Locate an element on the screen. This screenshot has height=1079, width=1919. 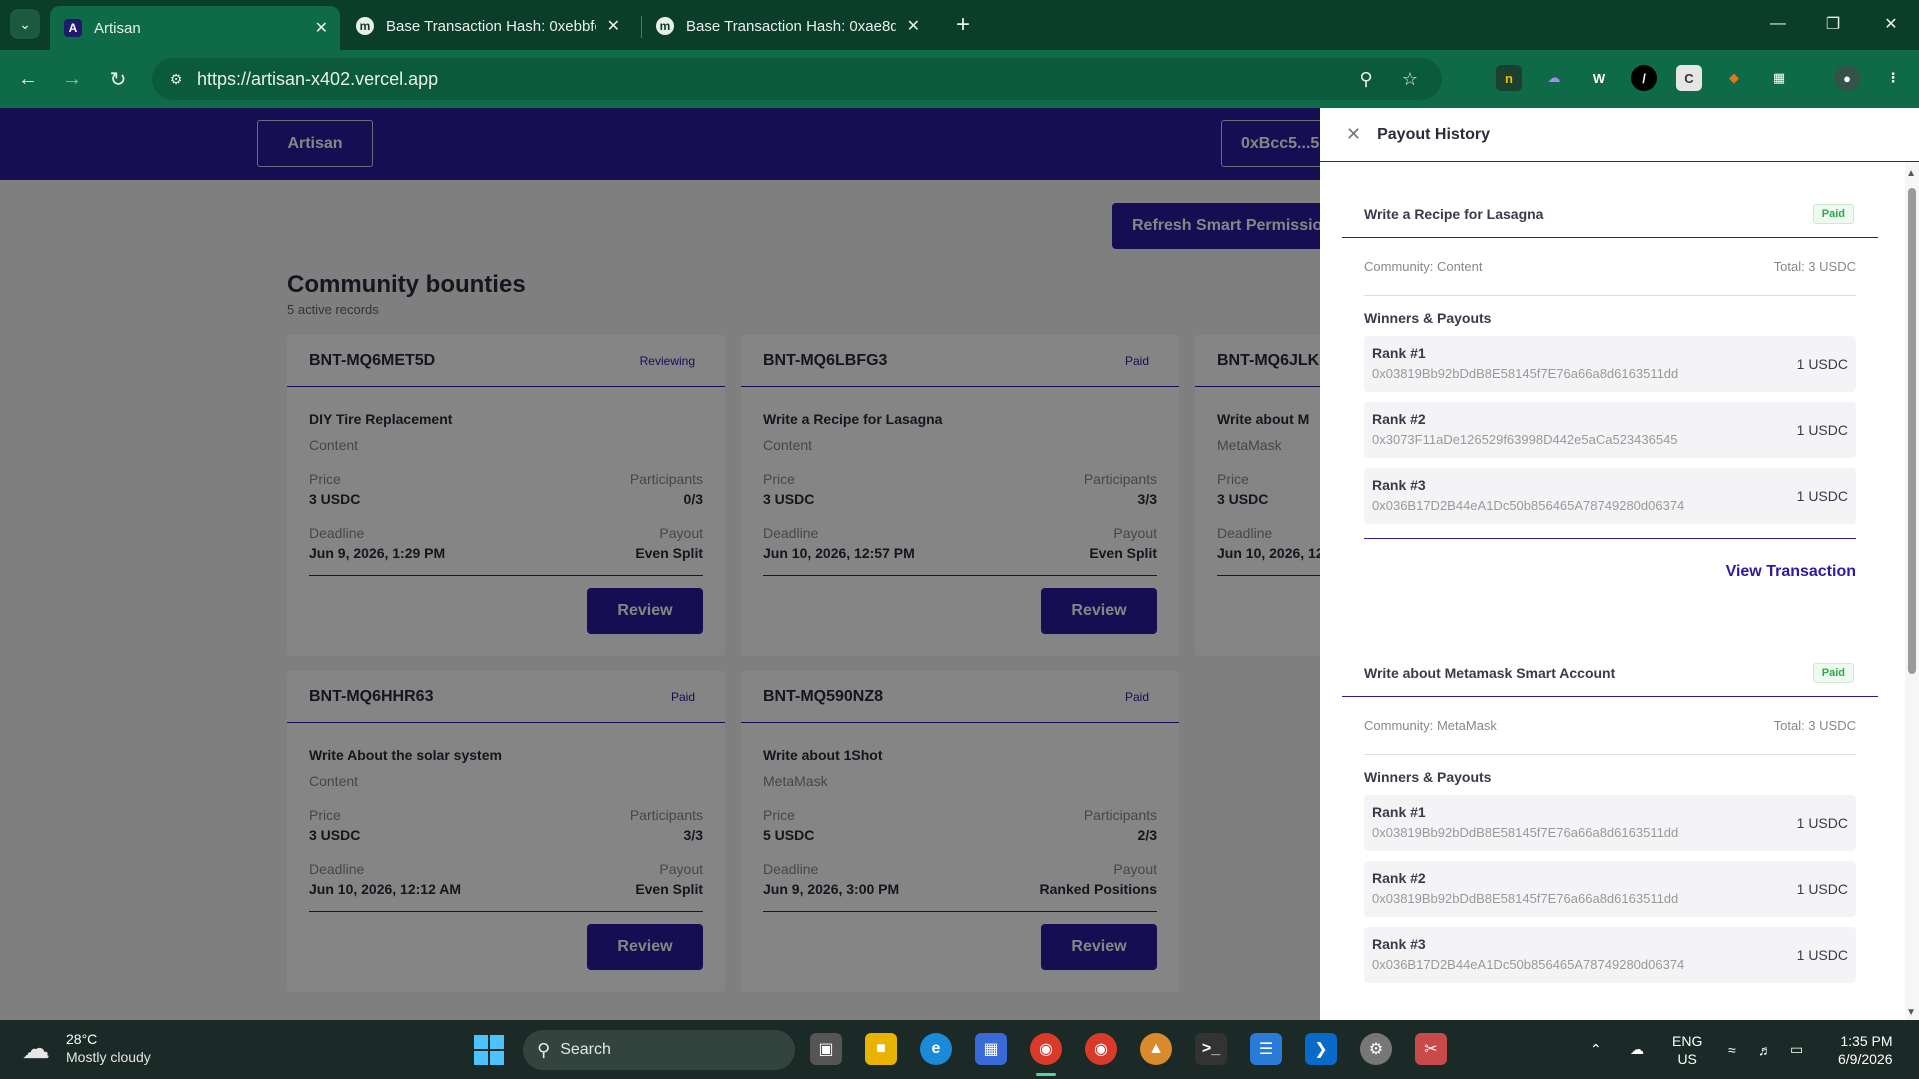
settings-gear-icon: ⚙ is located at coordinates (1376, 1049).